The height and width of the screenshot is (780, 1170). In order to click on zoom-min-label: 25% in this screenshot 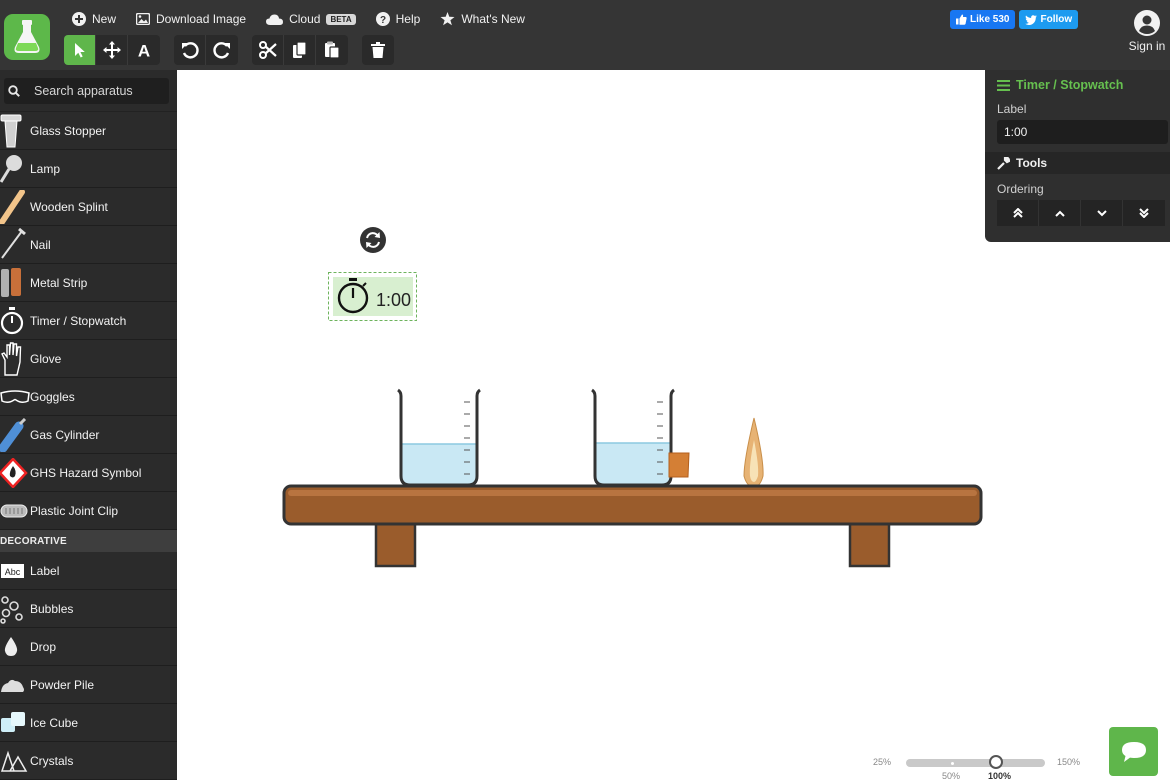, I will do `click(882, 762)`.